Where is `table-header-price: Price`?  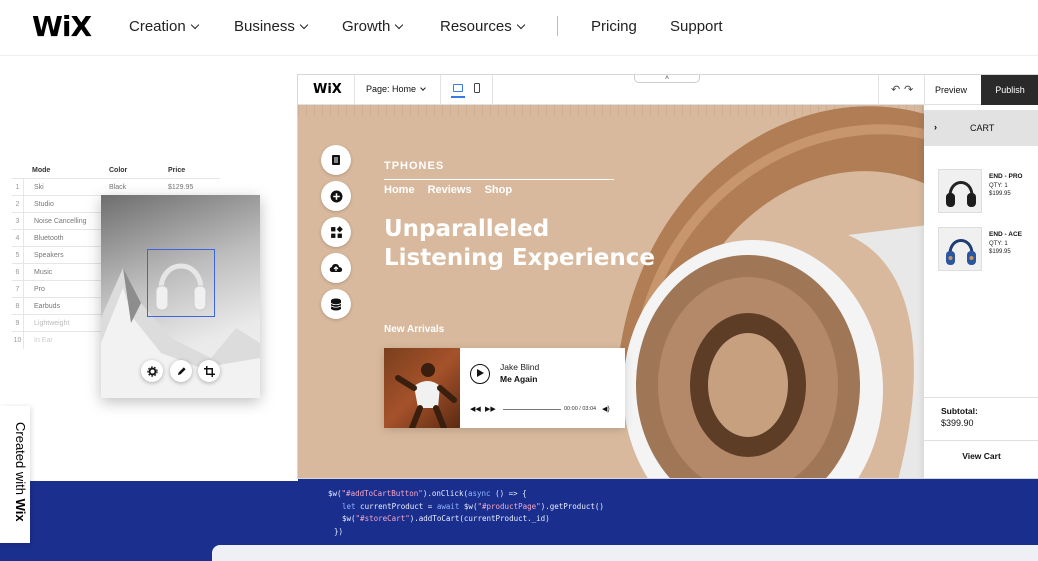
table-header-price: Price is located at coordinates (177, 170).